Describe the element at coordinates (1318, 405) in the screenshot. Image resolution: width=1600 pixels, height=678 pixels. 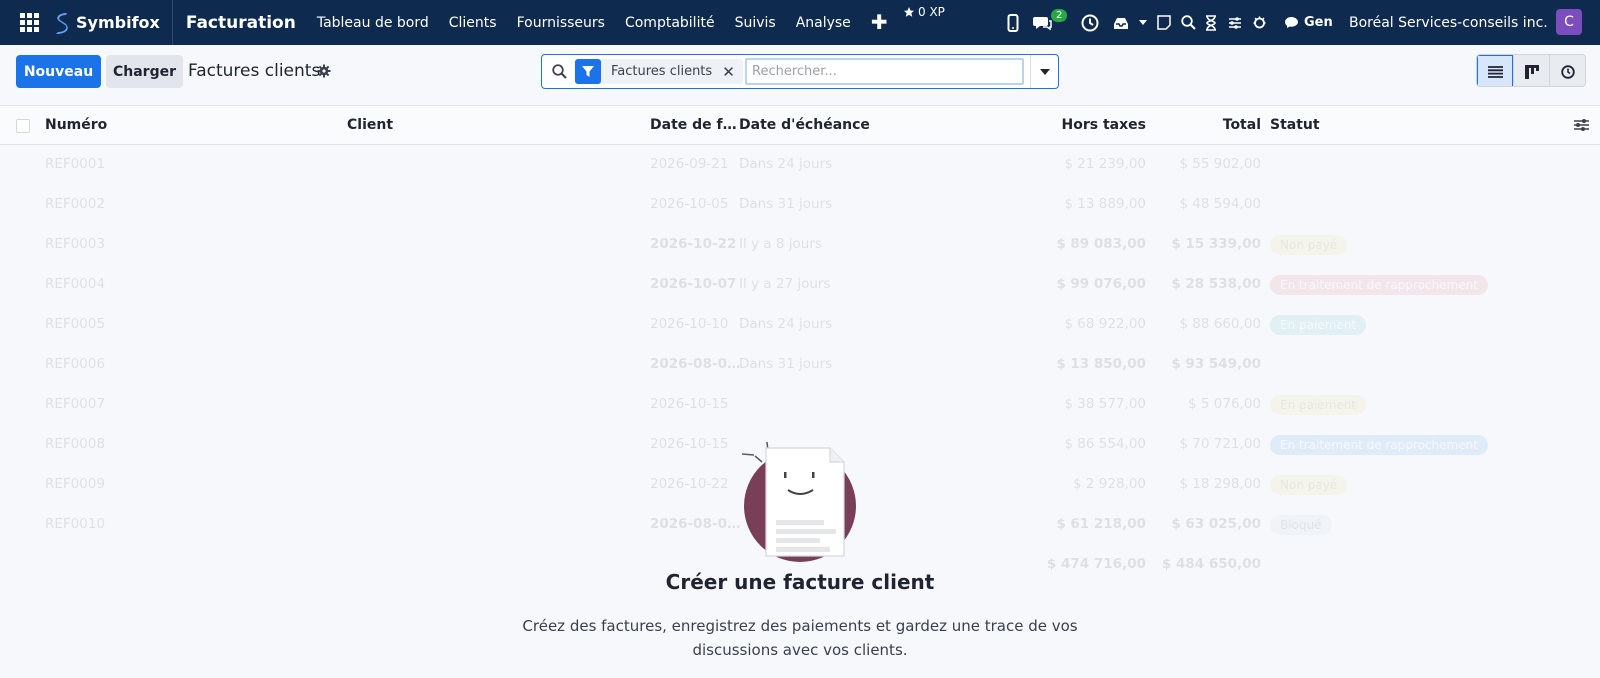
I see `status-badge: En paiement` at that location.